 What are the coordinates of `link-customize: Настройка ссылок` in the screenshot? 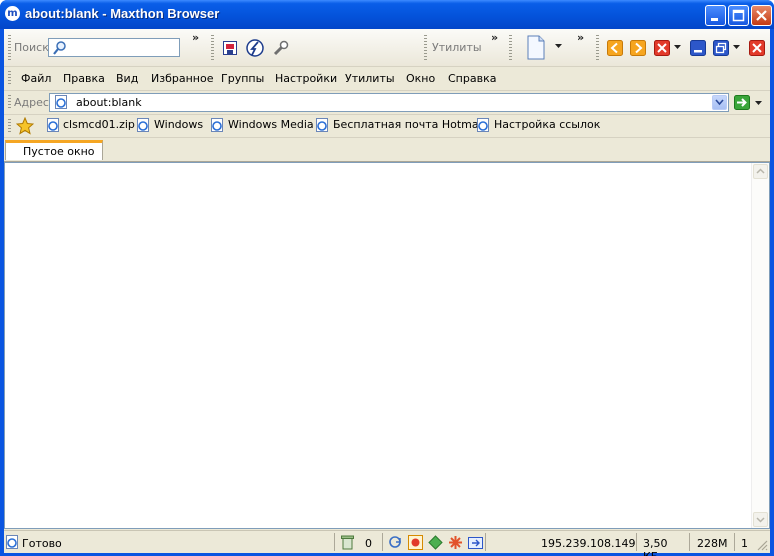 It's located at (547, 124).